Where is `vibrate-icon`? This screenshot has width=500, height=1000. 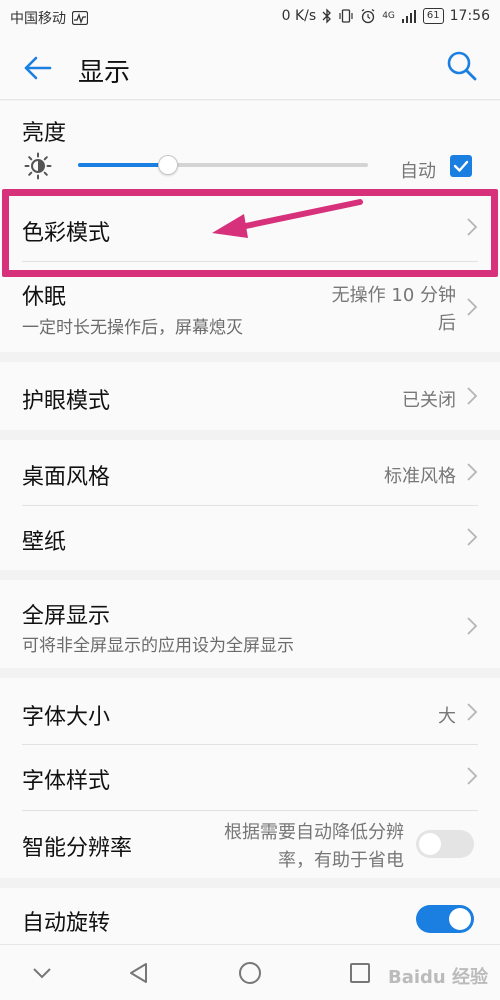 vibrate-icon is located at coordinates (346, 16).